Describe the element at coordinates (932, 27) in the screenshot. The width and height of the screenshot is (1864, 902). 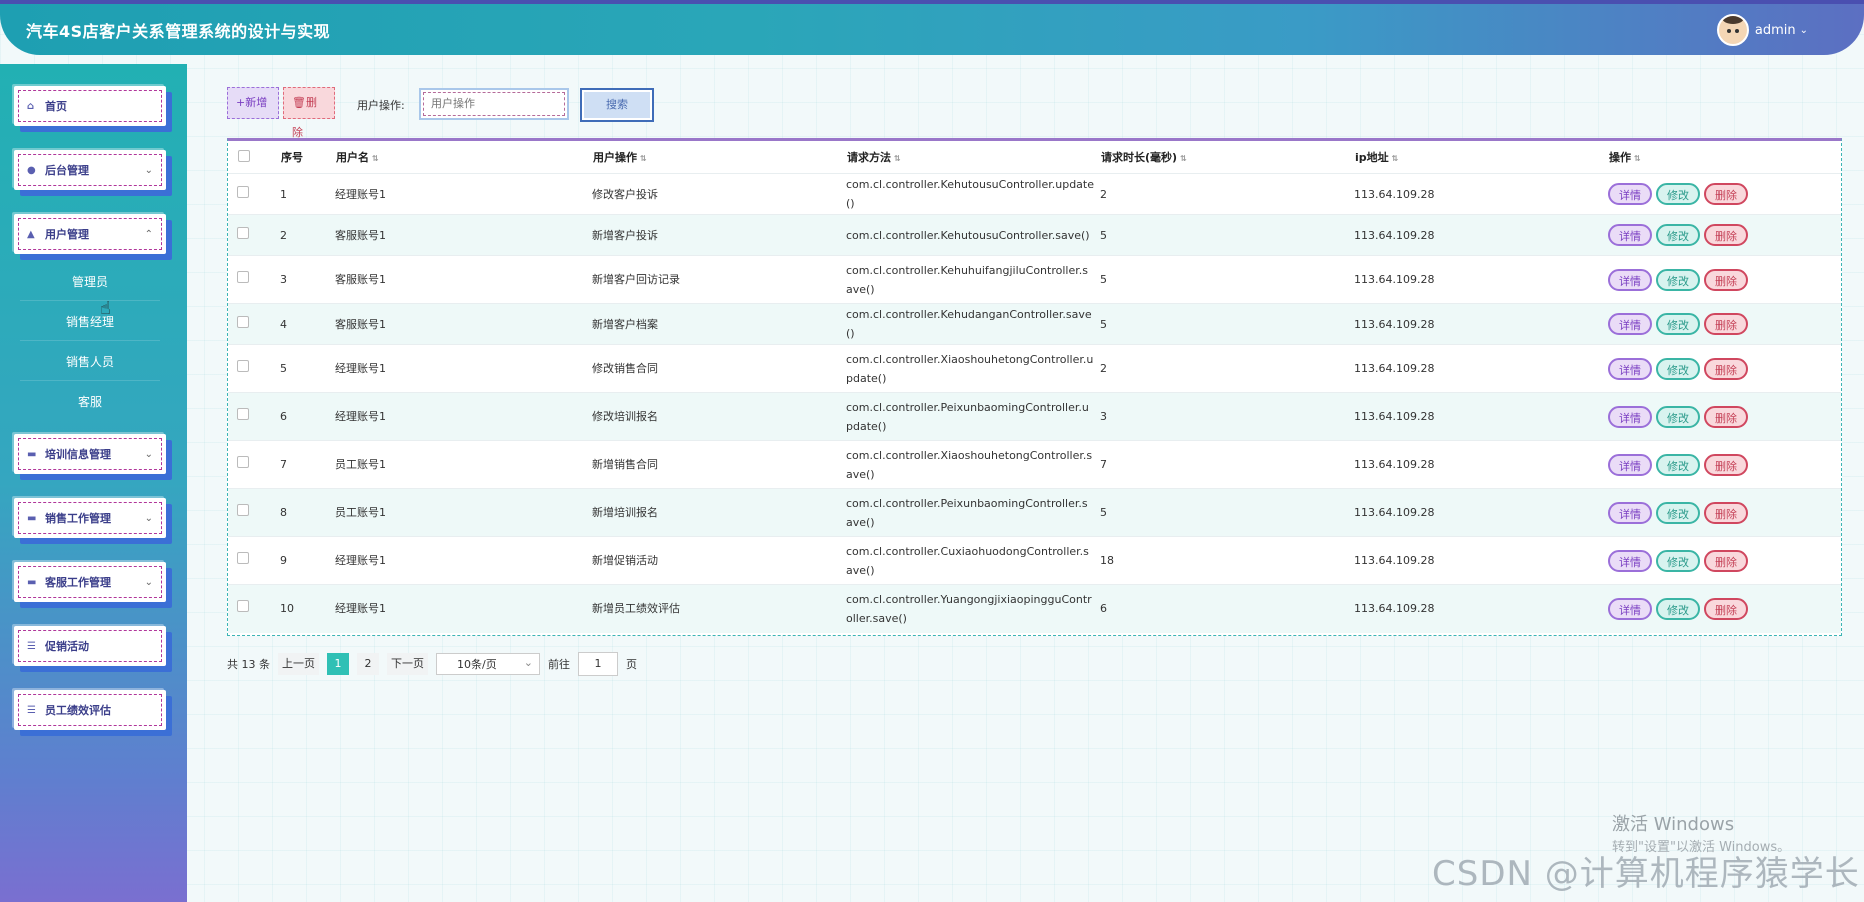
I see `top-header-bar: 汽车4S店客户关系管理系统的设计与实现 admin ⌄` at that location.